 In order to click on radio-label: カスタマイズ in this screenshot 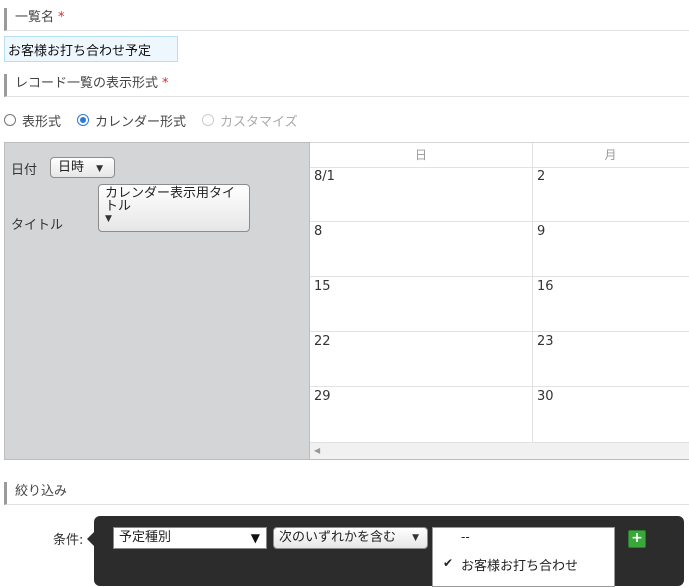, I will do `click(259, 122)`.